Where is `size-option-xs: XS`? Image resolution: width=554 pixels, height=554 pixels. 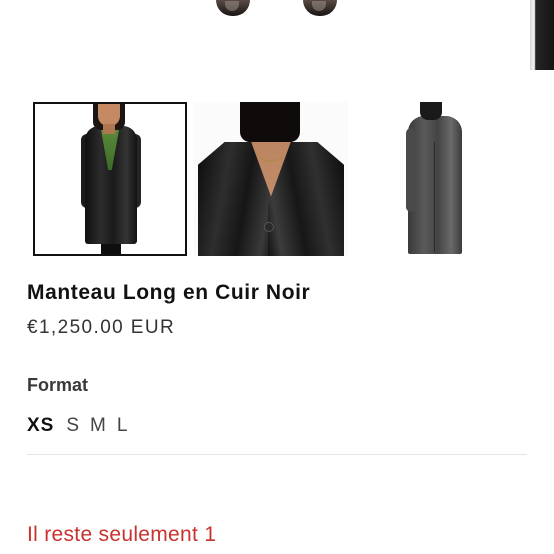
size-option-xs: XS is located at coordinates (40, 426).